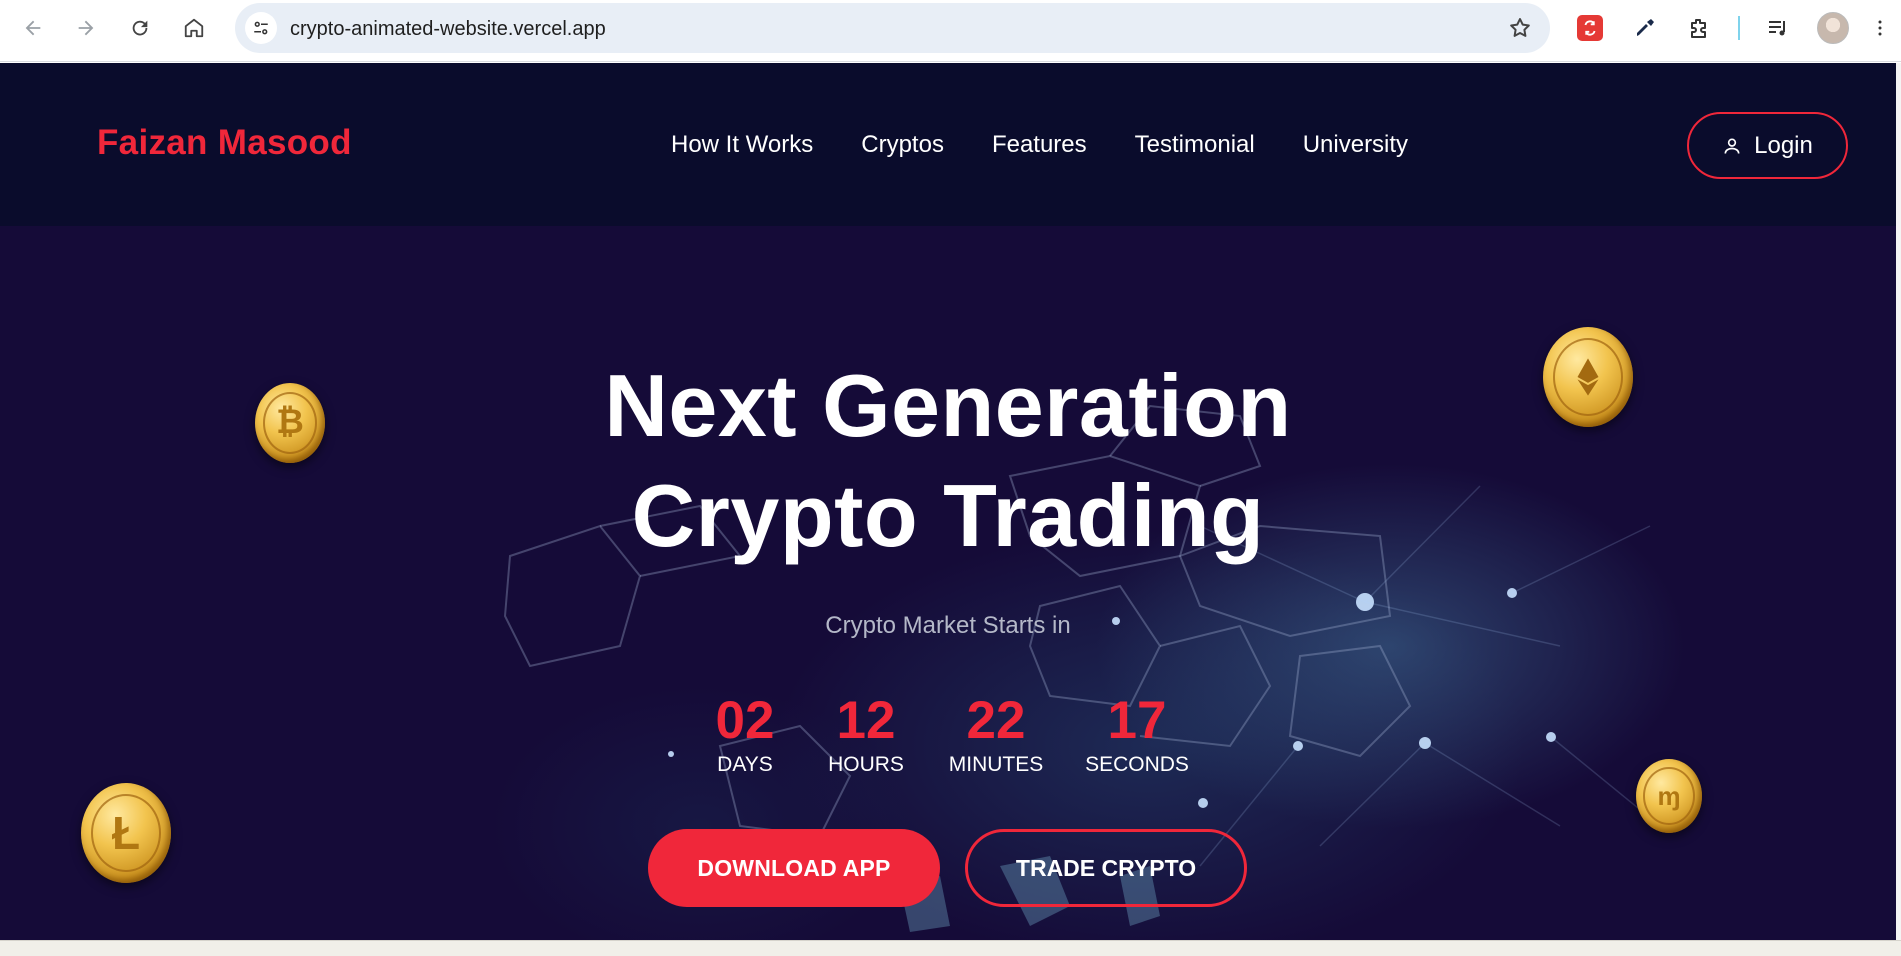  What do you see at coordinates (1590, 28) in the screenshot?
I see `extension-red-icon` at bounding box center [1590, 28].